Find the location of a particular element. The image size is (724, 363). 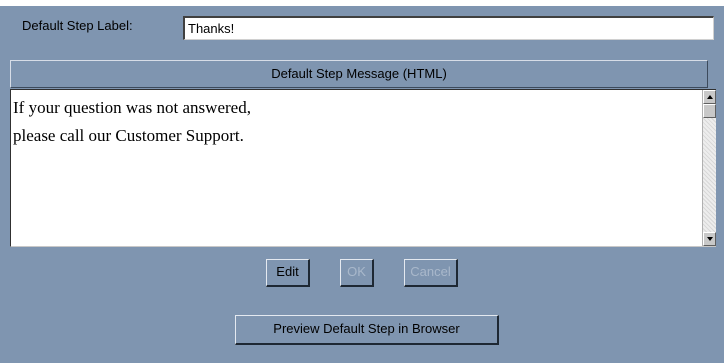

message-panel-header: Default Step Message (HTML) is located at coordinates (359, 74).